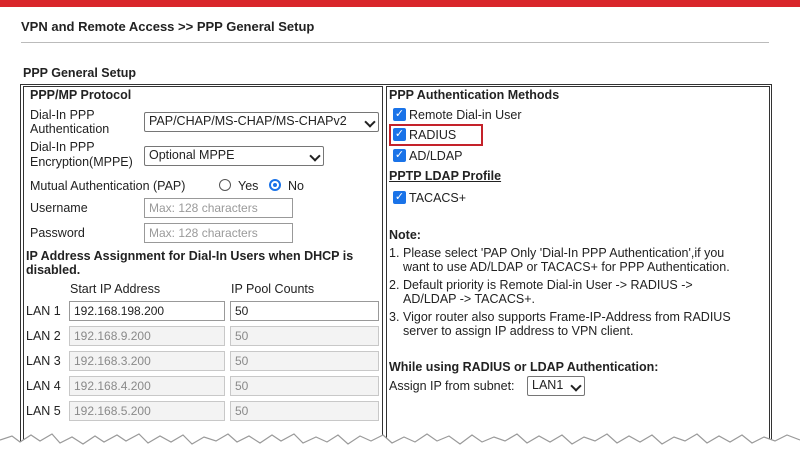 This screenshot has width=800, height=456. I want to click on password-input: Max: 128 characters, so click(218, 233).